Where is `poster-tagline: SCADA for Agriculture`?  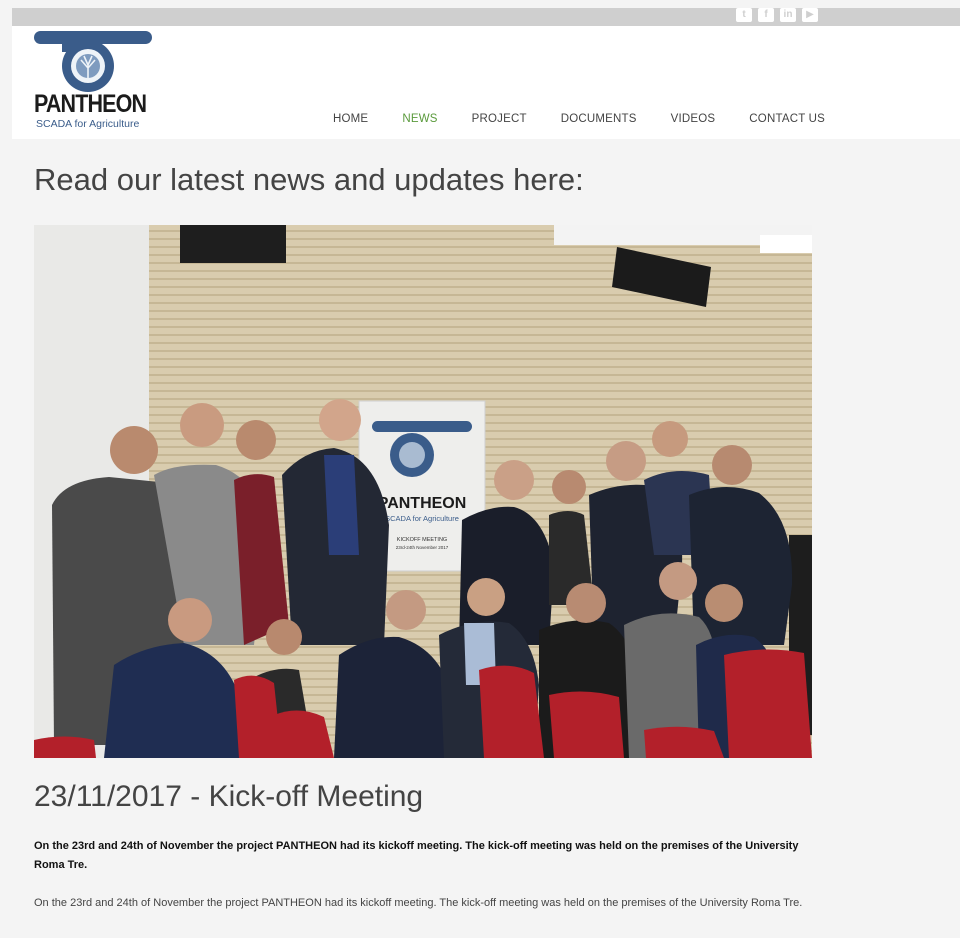
poster-tagline: SCADA for Agriculture is located at coordinates (422, 518).